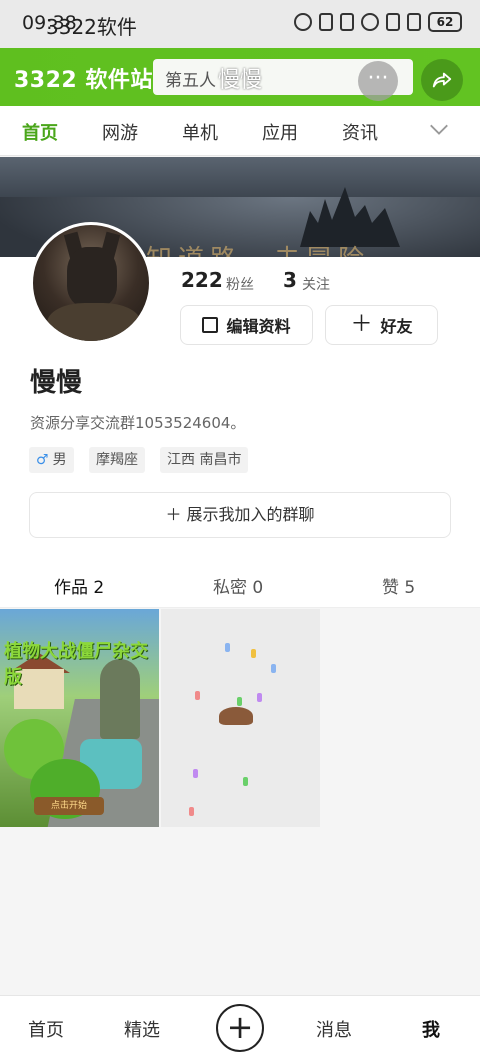 Image resolution: width=480 pixels, height=1058 pixels. I want to click on avatar, so click(91, 283).